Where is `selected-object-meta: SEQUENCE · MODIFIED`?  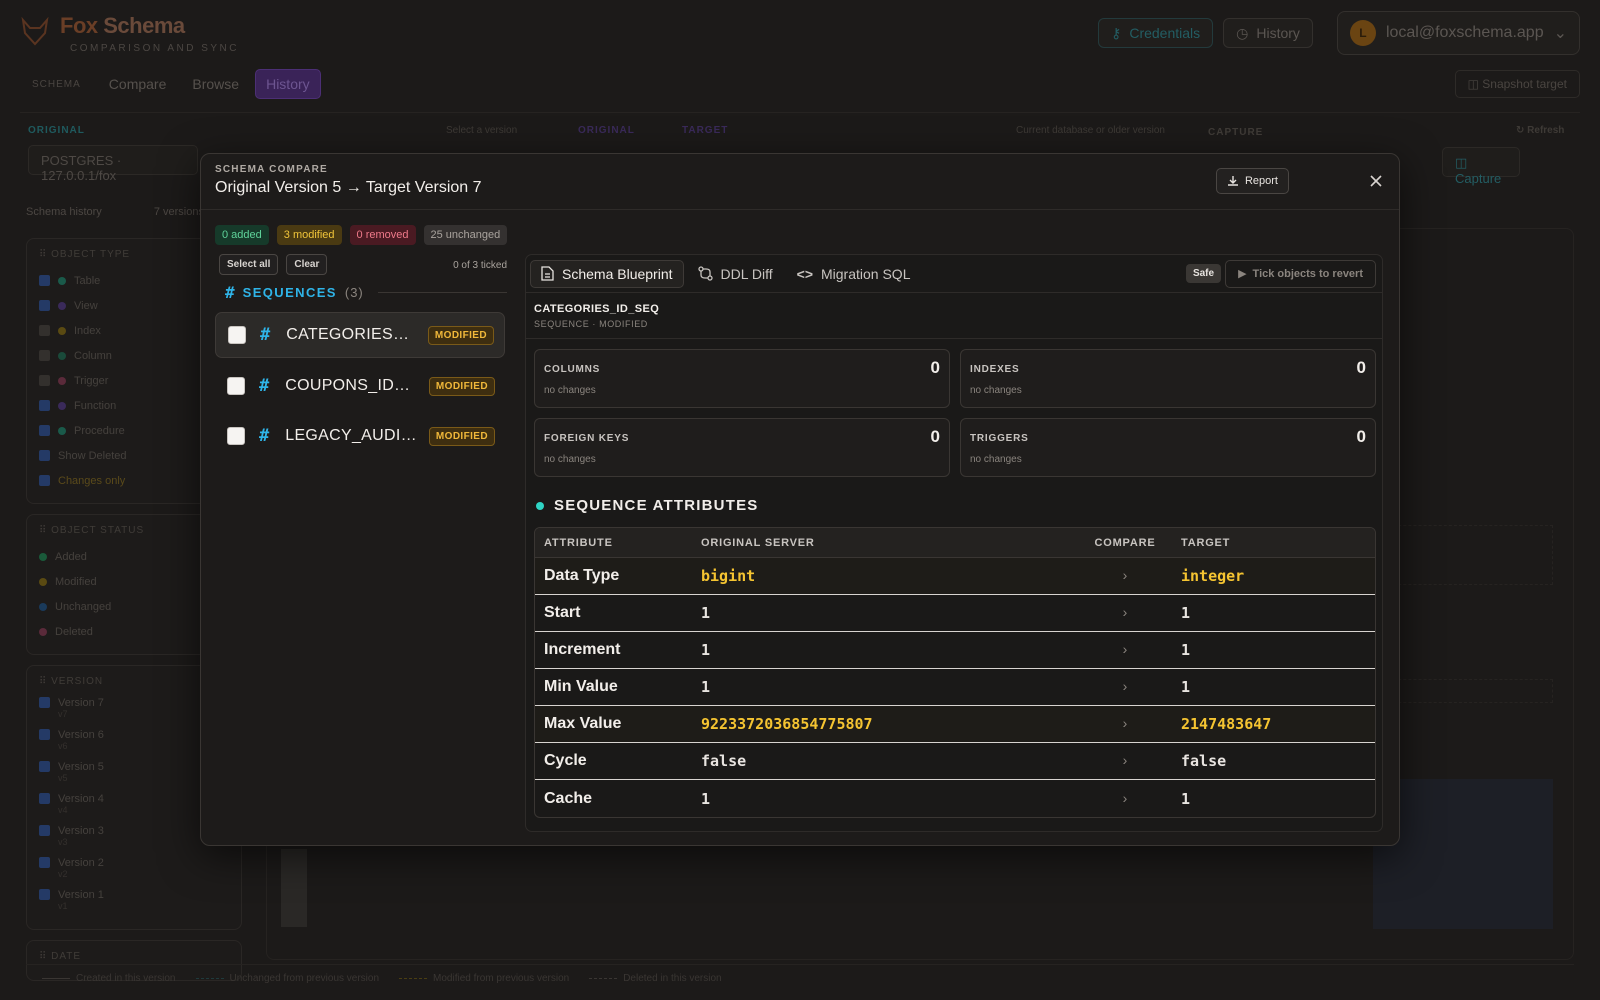 selected-object-meta: SEQUENCE · MODIFIED is located at coordinates (591, 324).